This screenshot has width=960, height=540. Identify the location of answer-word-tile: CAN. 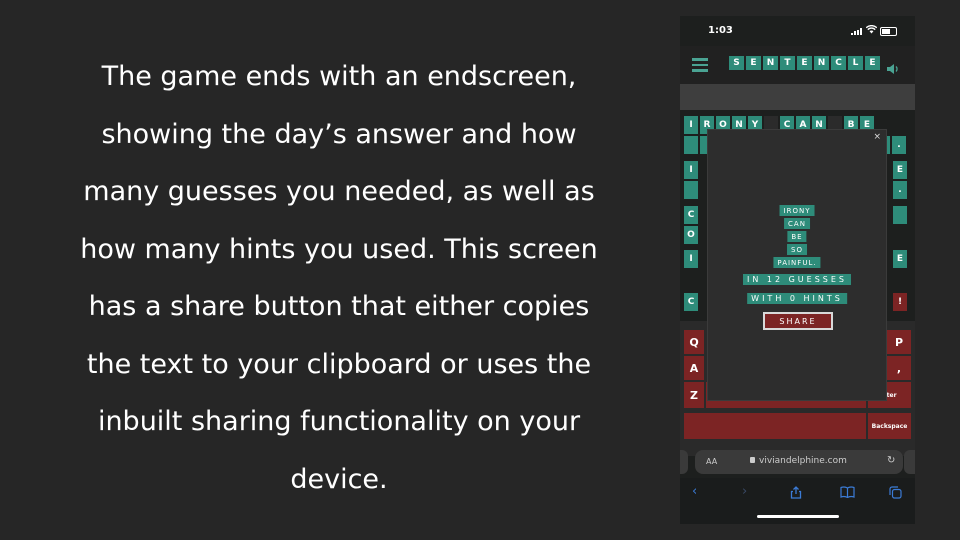
(797, 223).